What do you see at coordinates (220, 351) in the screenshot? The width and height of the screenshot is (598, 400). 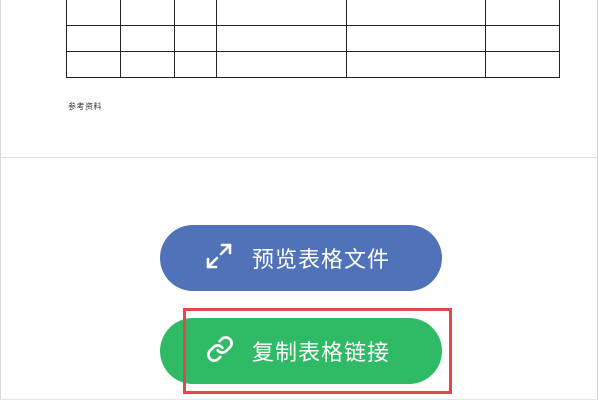 I see `link-icon` at bounding box center [220, 351].